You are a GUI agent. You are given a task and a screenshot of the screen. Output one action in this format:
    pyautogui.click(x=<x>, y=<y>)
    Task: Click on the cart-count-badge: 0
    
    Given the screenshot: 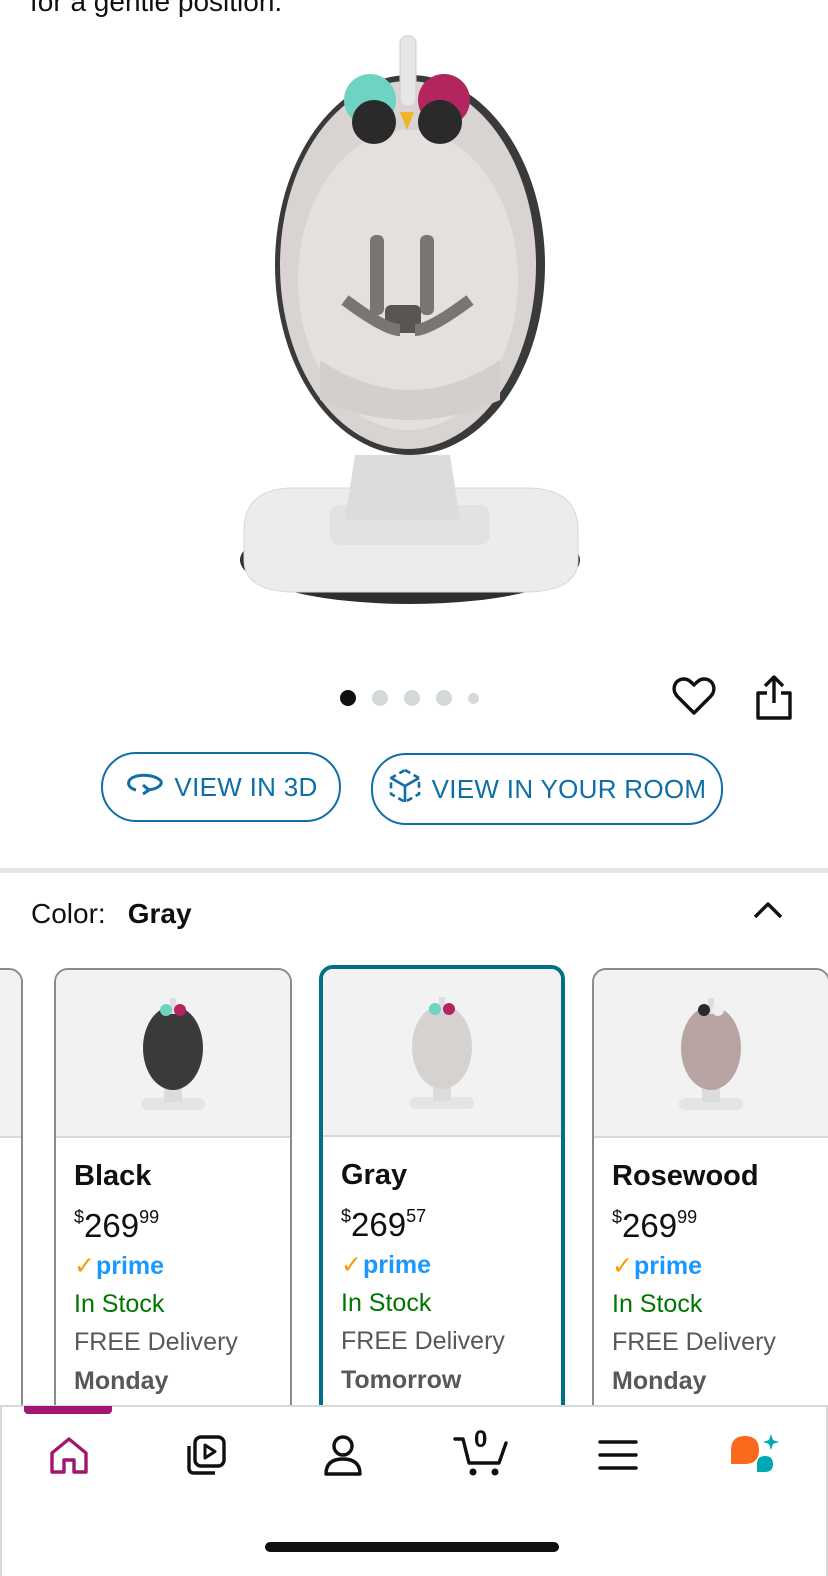 What is the action you would take?
    pyautogui.click(x=481, y=1439)
    